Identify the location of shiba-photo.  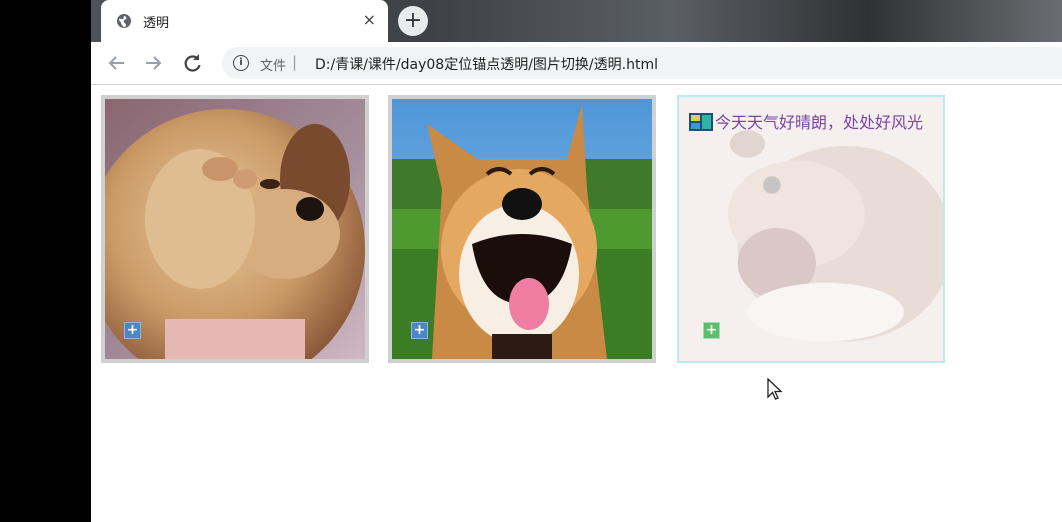
(522, 229).